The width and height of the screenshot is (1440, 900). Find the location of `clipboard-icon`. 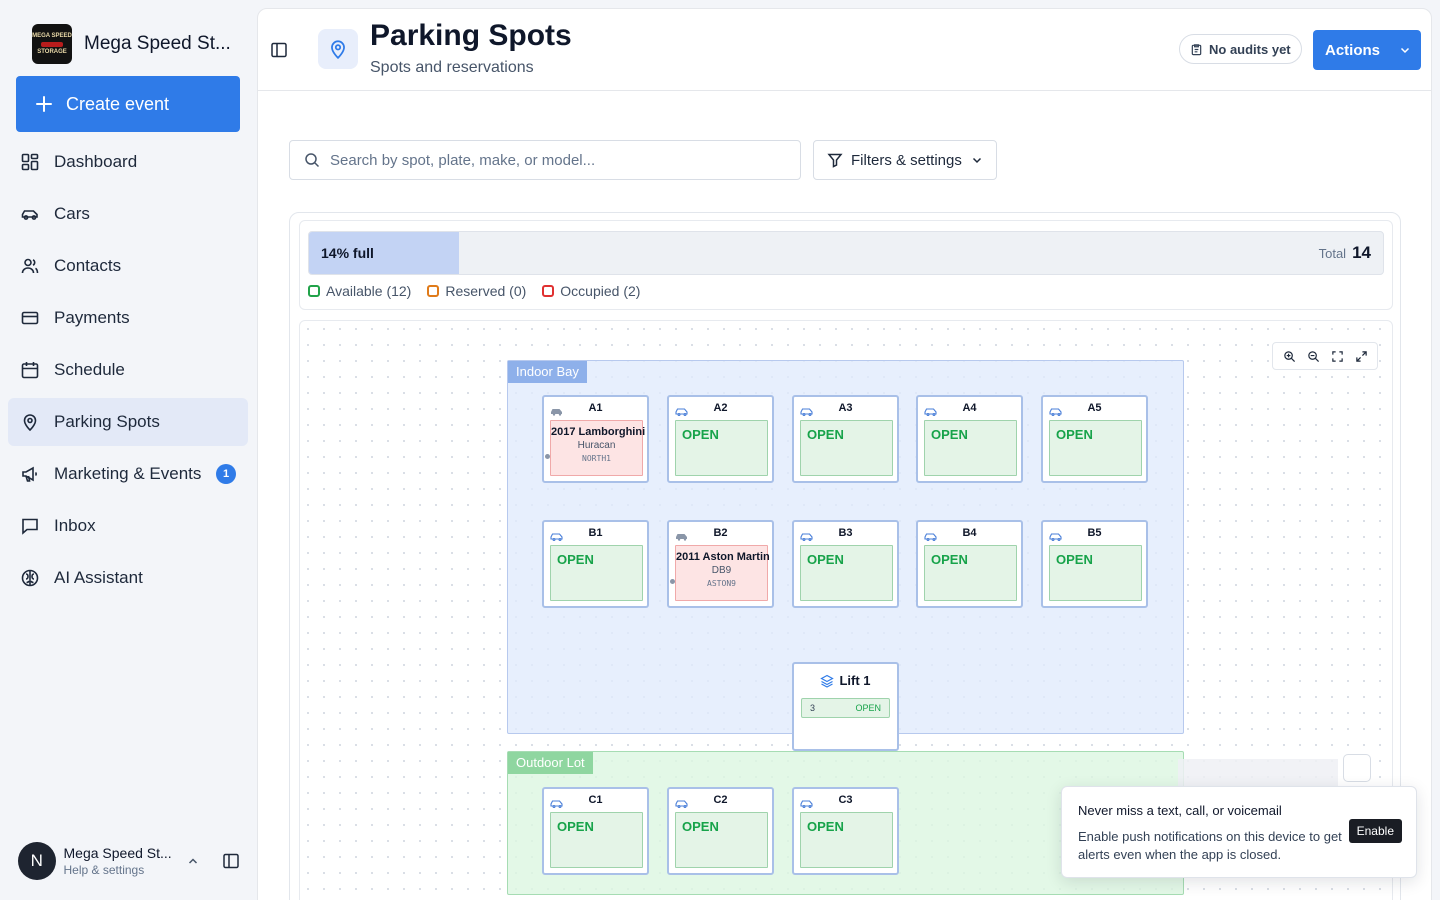

clipboard-icon is located at coordinates (1196, 49).